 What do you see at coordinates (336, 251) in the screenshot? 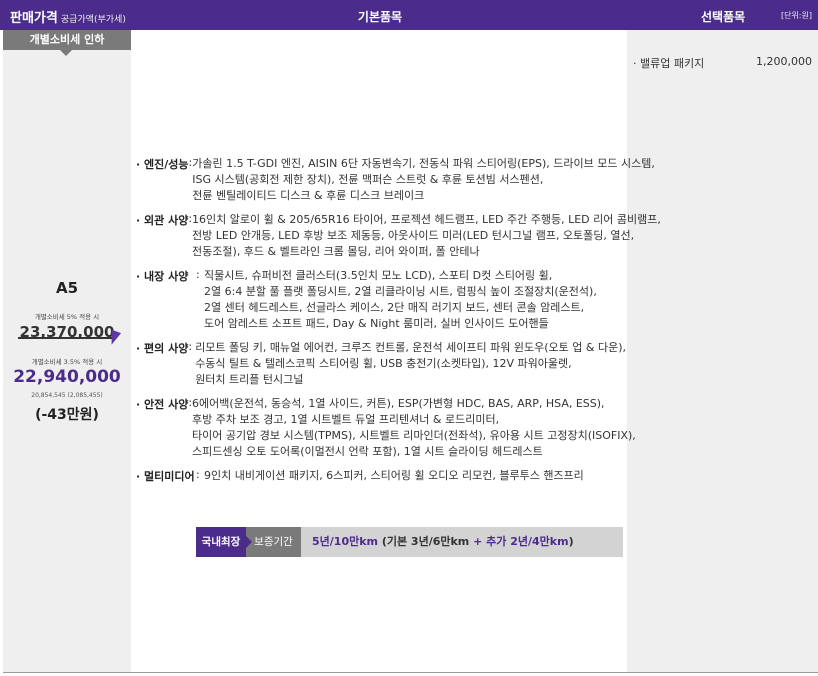
I see `feature-line: 전동조절), 후드 & 벨트라인 크롬 몰딩, 리어 와이퍼, 폴 안테나` at bounding box center [336, 251].